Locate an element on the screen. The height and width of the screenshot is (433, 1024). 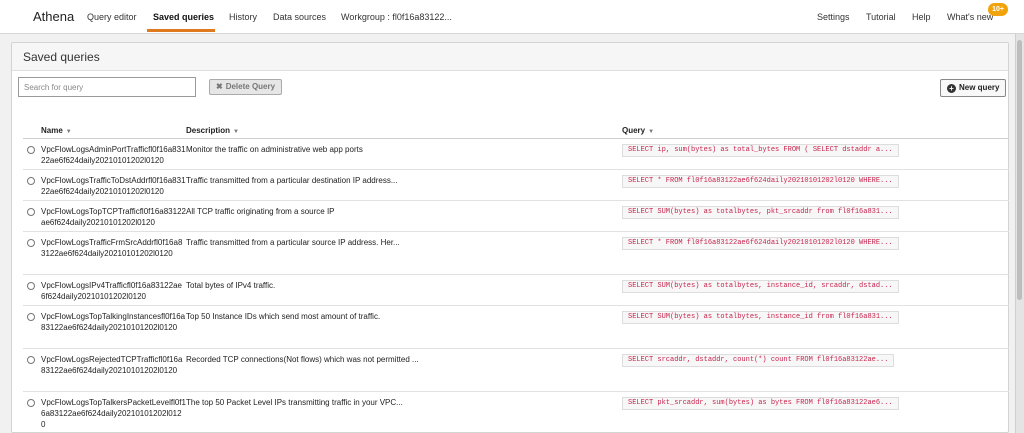
column-header-label: Name is located at coordinates (52, 130).